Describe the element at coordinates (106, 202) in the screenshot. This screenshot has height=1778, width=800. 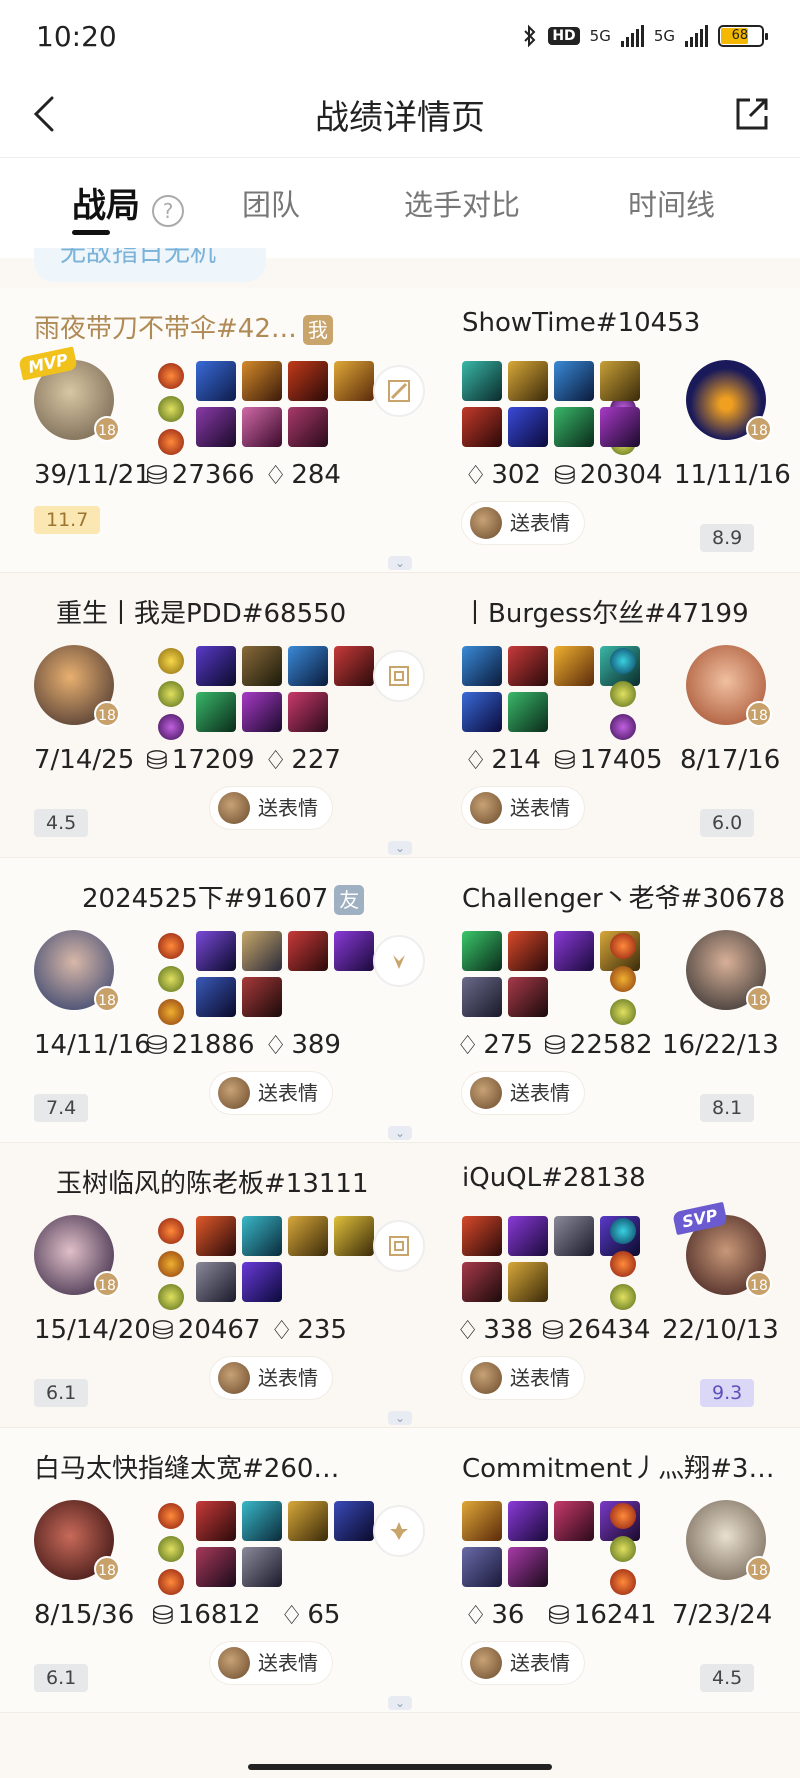
I see `tab-battle: 战局` at that location.